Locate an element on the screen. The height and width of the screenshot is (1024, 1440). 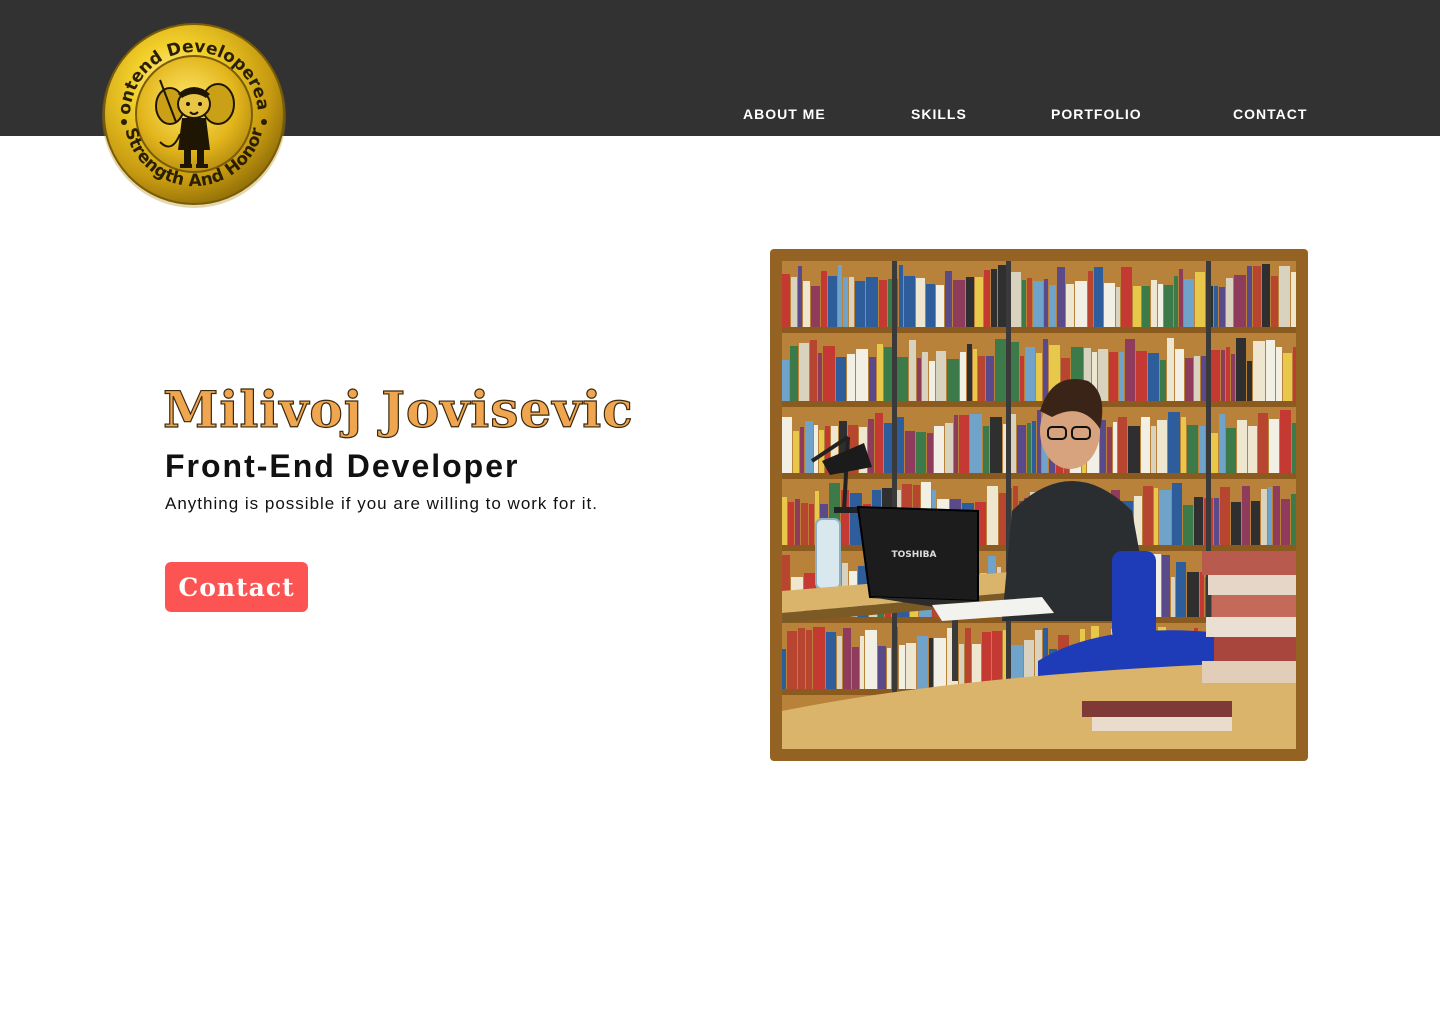
contact-button: Contact is located at coordinates (236, 587).